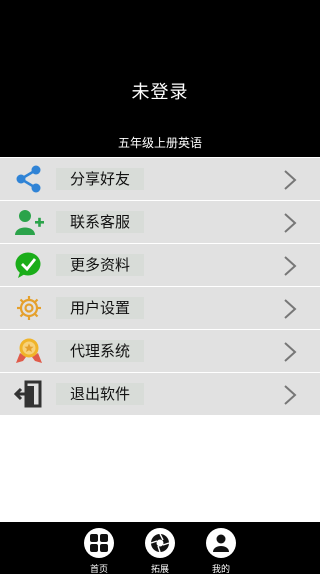 The height and width of the screenshot is (575, 320). What do you see at coordinates (100, 179) in the screenshot?
I see `menu-label: 分享好友` at bounding box center [100, 179].